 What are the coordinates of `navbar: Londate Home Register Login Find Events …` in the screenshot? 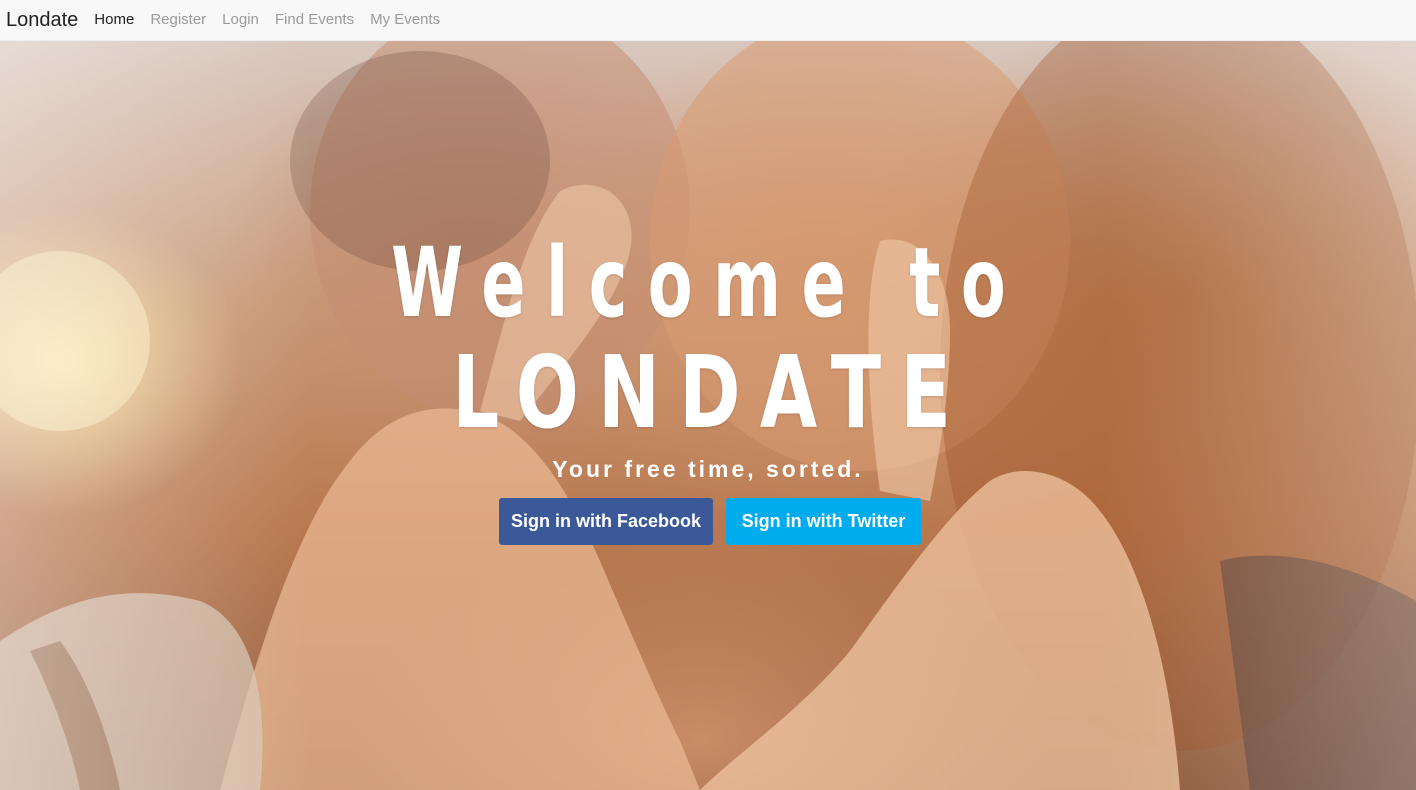 It's located at (708, 20).